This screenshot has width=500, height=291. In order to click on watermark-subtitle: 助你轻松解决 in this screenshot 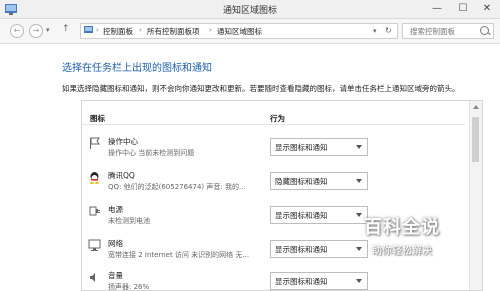, I will do `click(402, 251)`.